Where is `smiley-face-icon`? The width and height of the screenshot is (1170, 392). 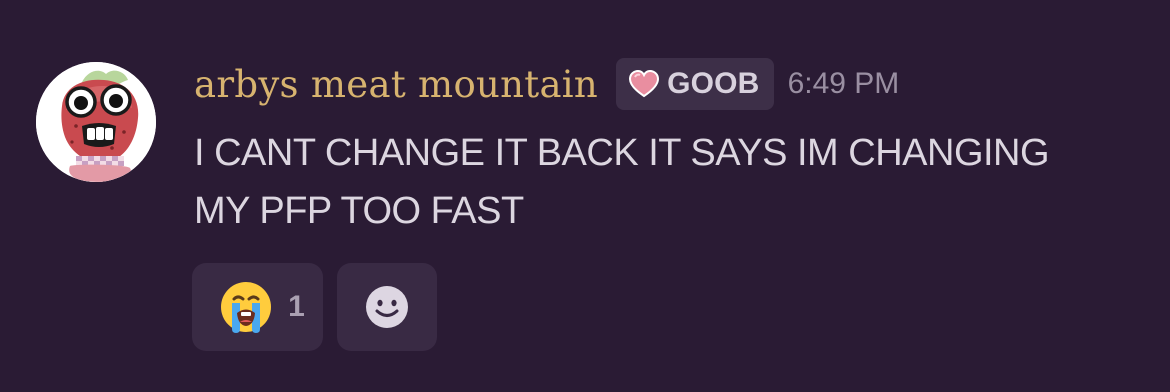
smiley-face-icon is located at coordinates (387, 307).